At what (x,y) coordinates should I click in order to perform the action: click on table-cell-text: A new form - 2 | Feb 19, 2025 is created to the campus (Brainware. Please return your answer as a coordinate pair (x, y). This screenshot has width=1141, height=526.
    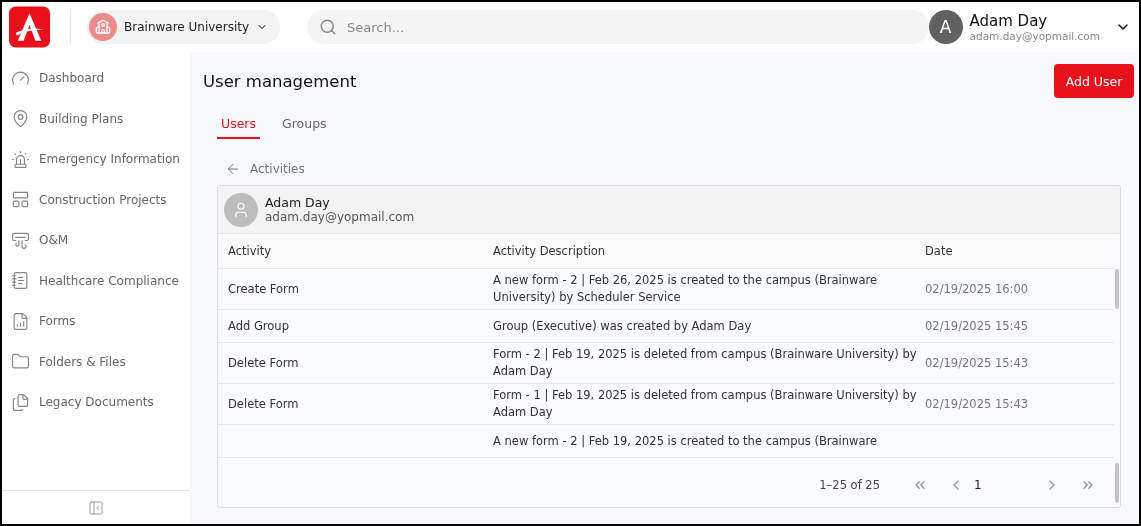
    Looking at the image, I should click on (686, 441).